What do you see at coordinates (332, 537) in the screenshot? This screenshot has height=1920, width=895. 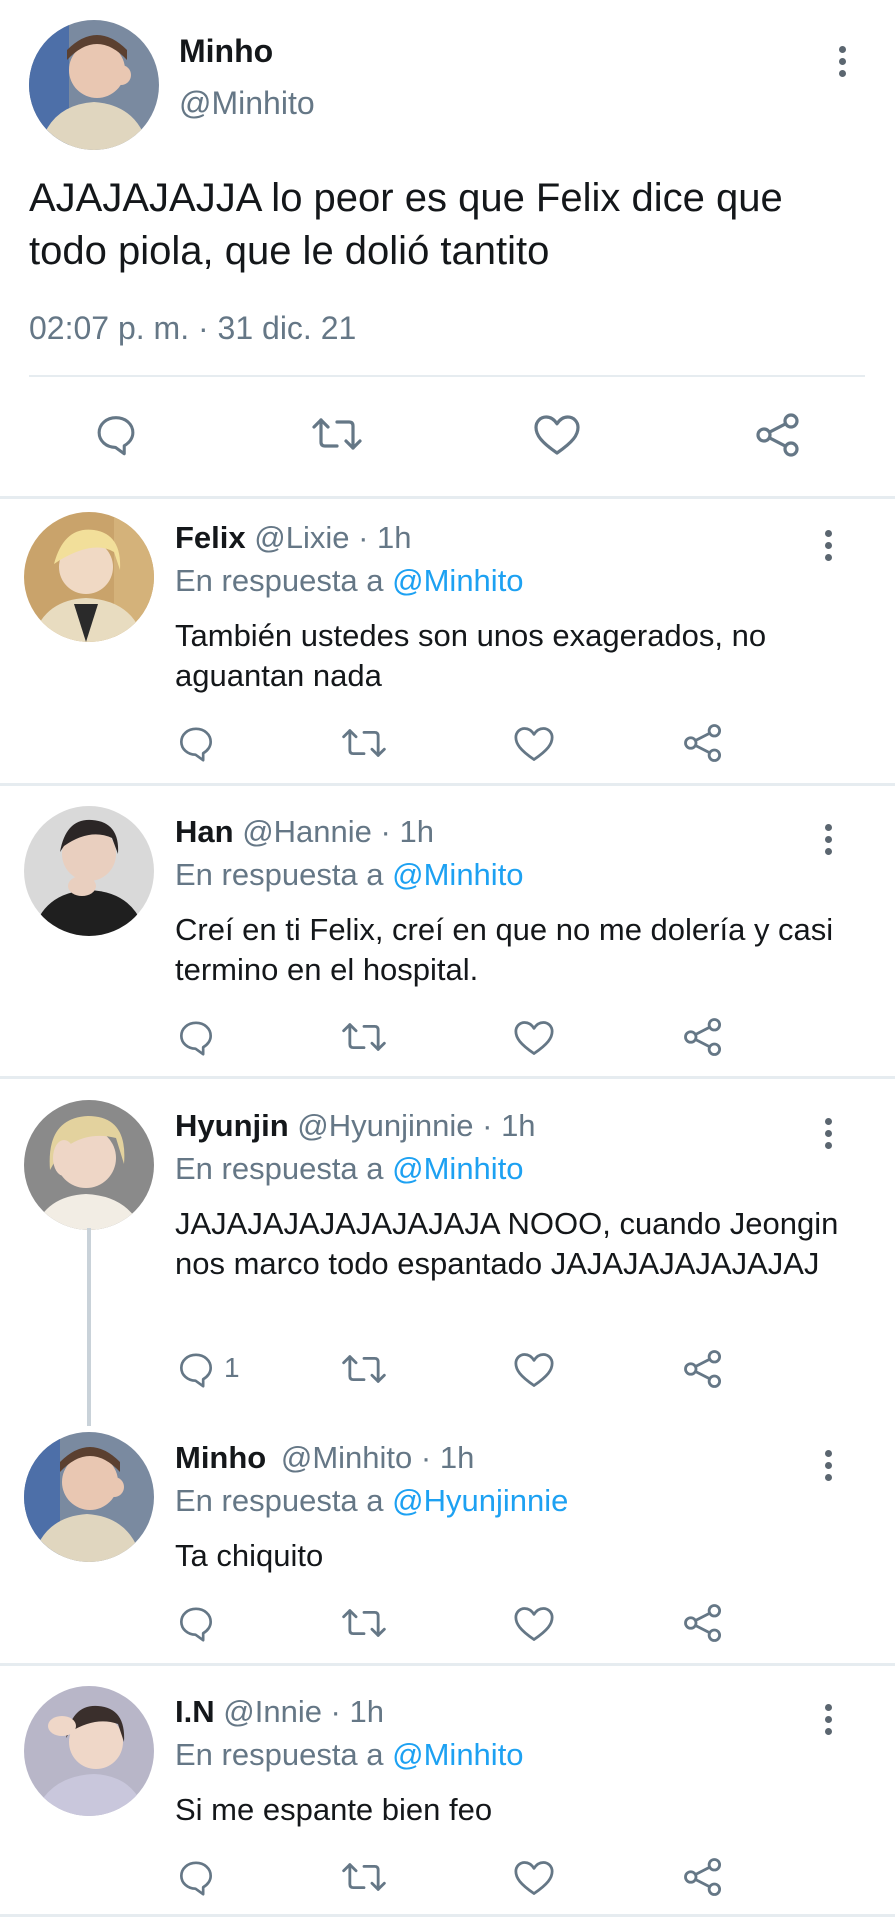 I see `author-handle: @Lixie · 1h` at bounding box center [332, 537].